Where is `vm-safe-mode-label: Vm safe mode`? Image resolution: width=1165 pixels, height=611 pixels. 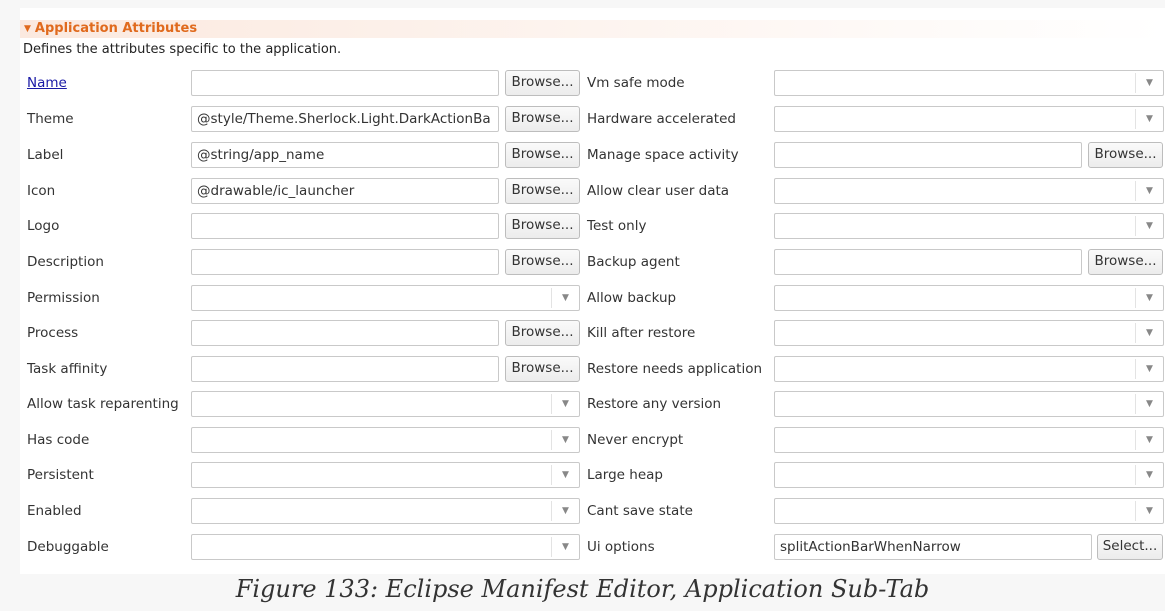
vm-safe-mode-label: Vm safe mode is located at coordinates (636, 83).